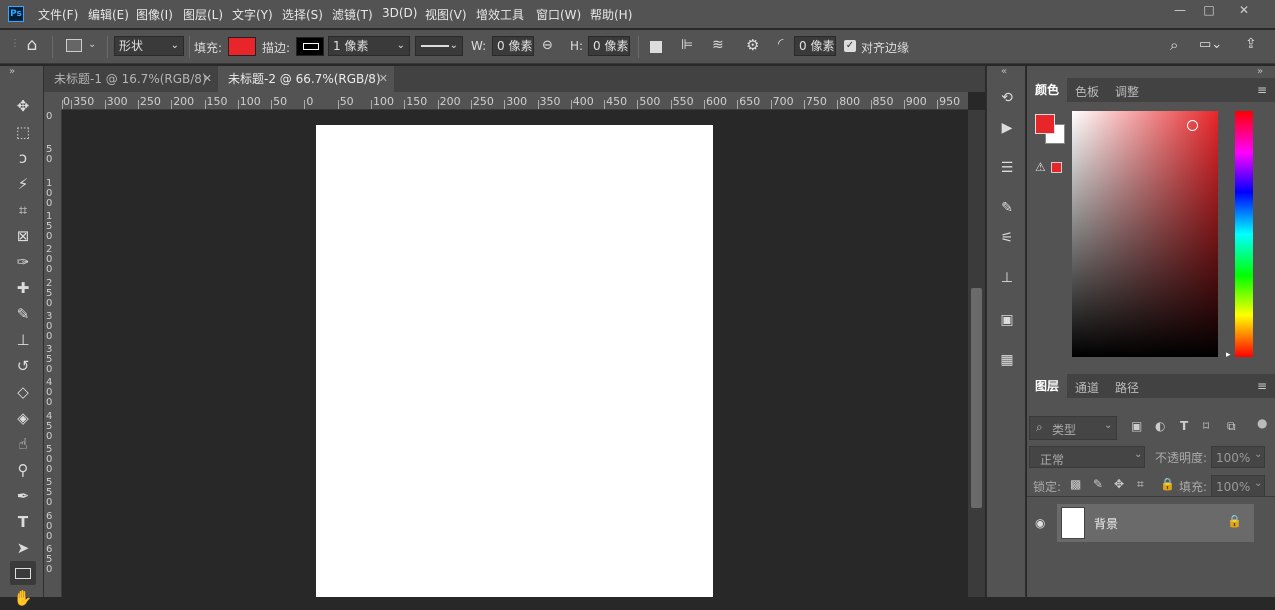 This screenshot has width=1275, height=610. I want to click on patterns-panel-icon: ▦, so click(1007, 360).